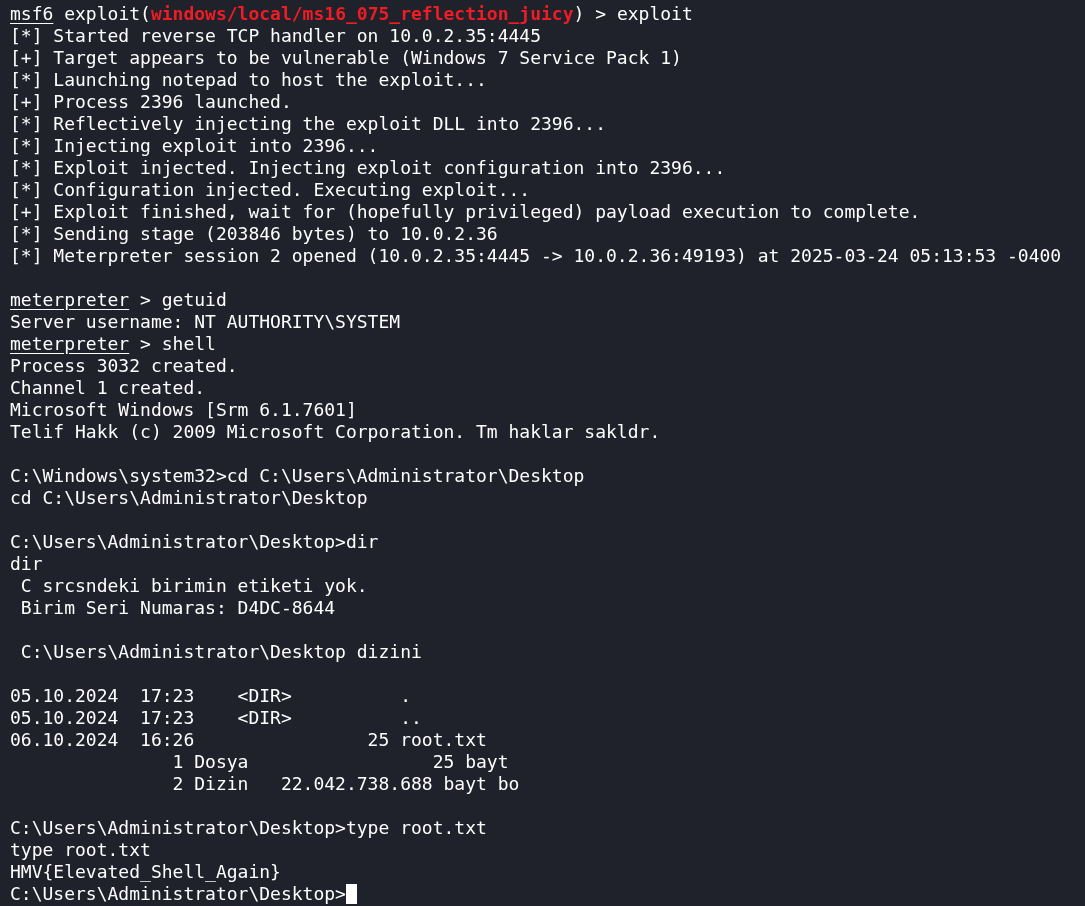 This screenshot has height=906, width=1085. Describe the element at coordinates (276, 36) in the screenshot. I see `output-line: [*] Started reverse TCP handler on 10.0.2.35:4445` at that location.